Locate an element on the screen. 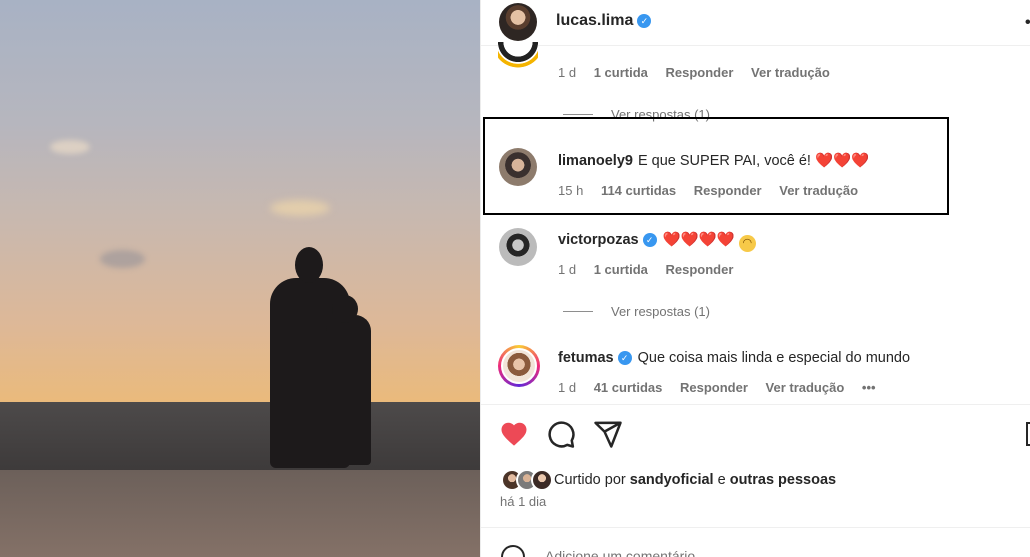  comment-body: E que SUPER PAI, você é! ❤️❤️❤️ is located at coordinates (753, 161).